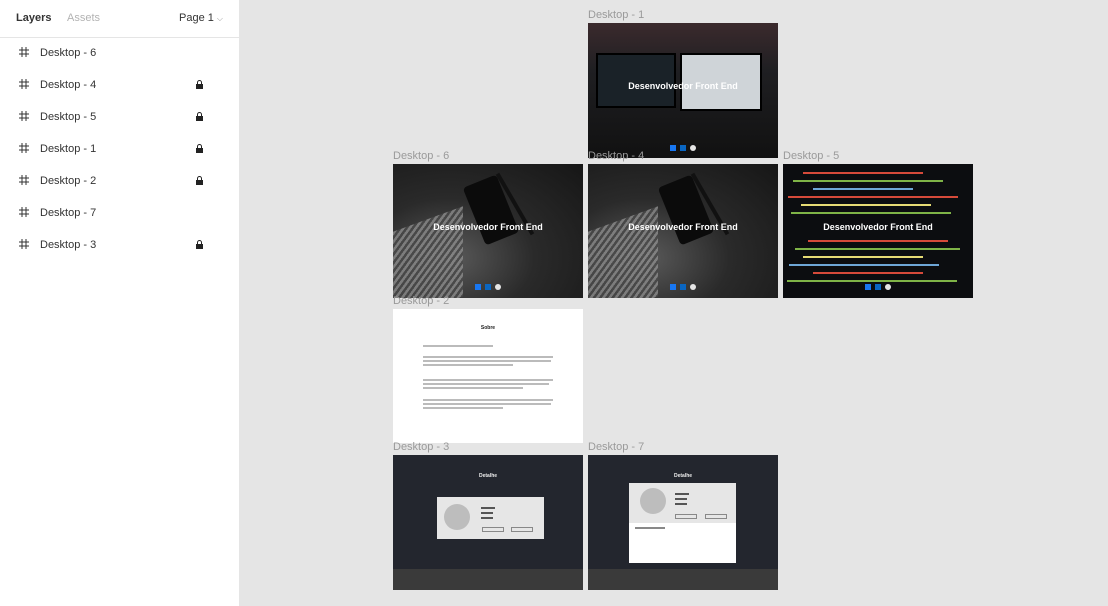 The height and width of the screenshot is (606, 1108). What do you see at coordinates (68, 213) in the screenshot?
I see `layer-name: Desktop - 7` at bounding box center [68, 213].